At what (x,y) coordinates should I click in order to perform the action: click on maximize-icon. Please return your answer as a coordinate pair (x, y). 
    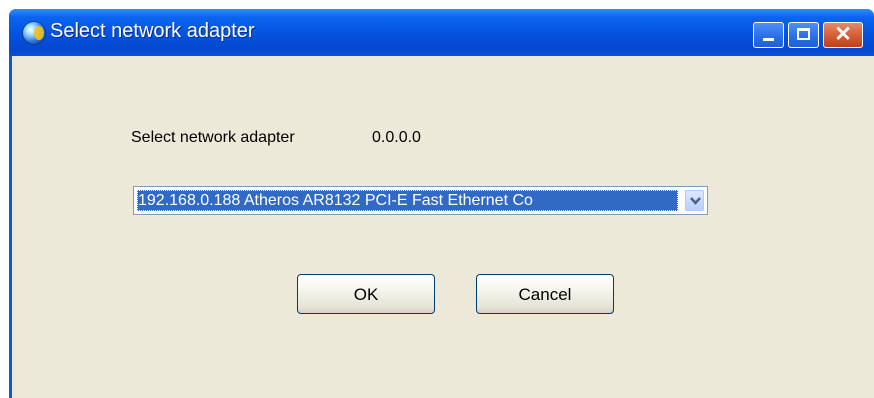
    Looking at the image, I should click on (803, 34).